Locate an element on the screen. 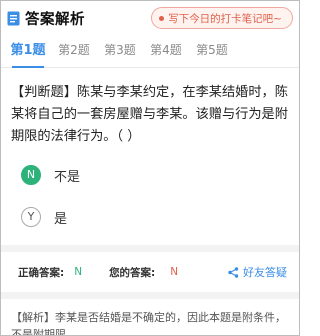 Image resolution: width=320 pixels, height=336 pixels. option-no: N 不是 is located at coordinates (150, 175).